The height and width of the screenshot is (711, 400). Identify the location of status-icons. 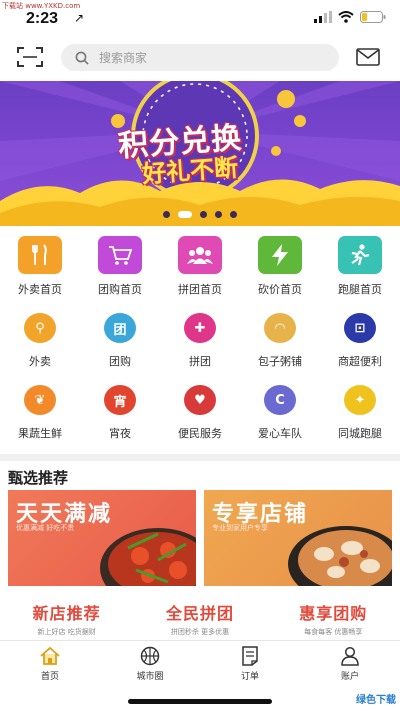
(350, 17).